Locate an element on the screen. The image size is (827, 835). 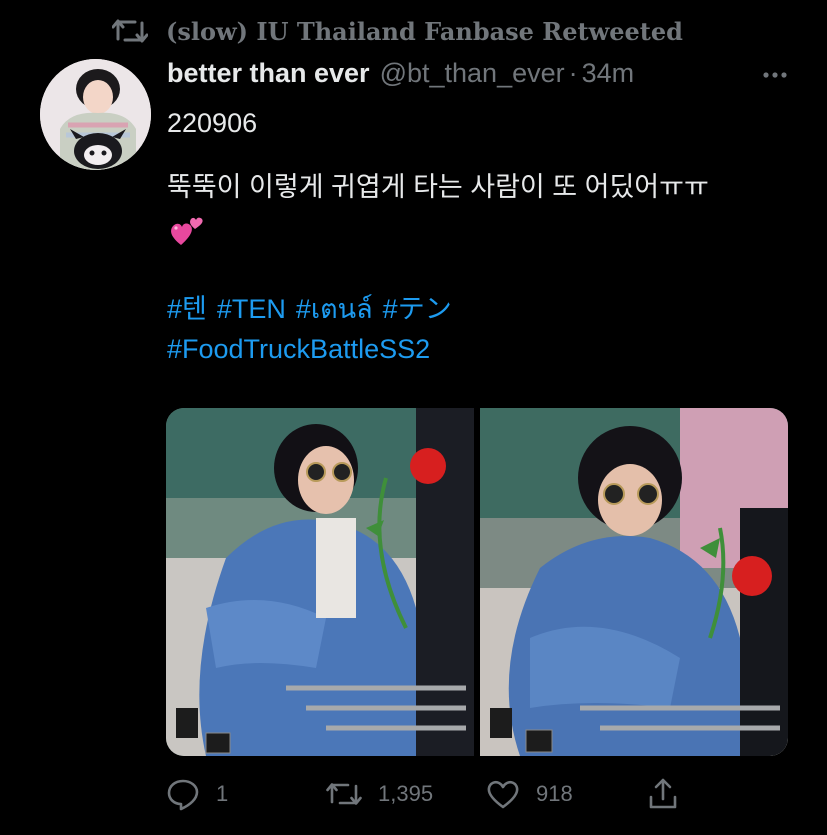
retweeted-by-context: (slow) IU Thailand Fanbase Retweeted is located at coordinates (397, 31).